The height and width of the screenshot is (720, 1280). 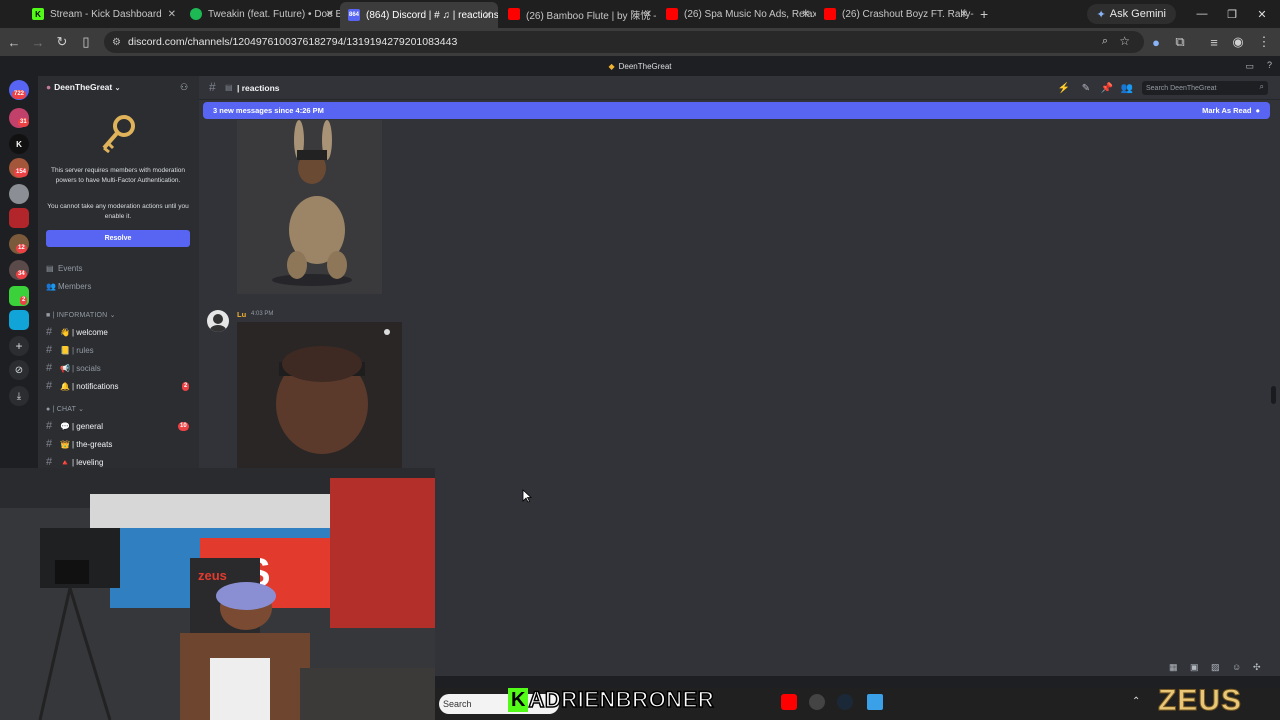 I want to click on download-icon: ⤓, so click(x=19, y=396).